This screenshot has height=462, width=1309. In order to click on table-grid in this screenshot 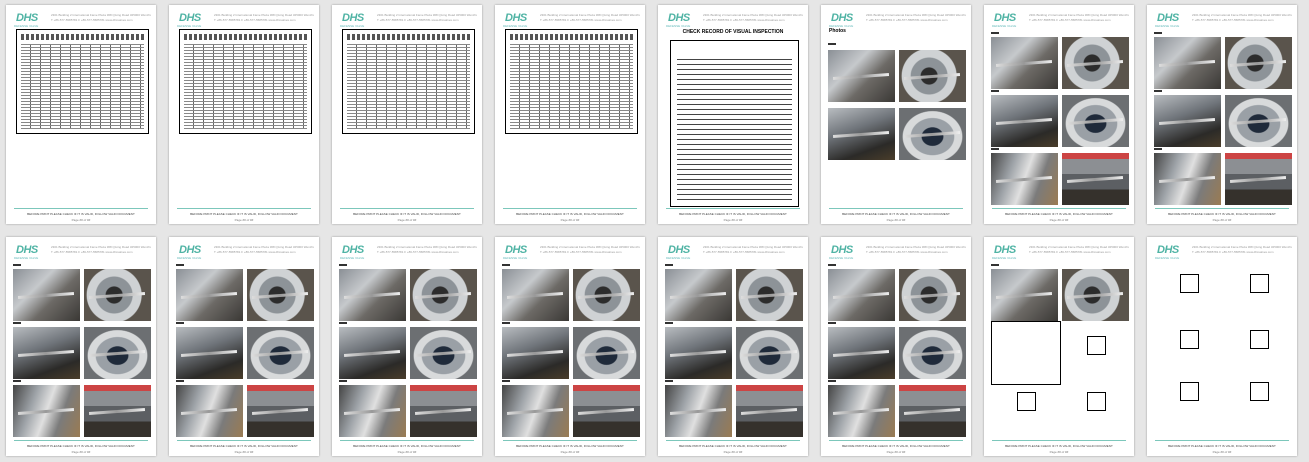, I will do `click(245, 86)`.